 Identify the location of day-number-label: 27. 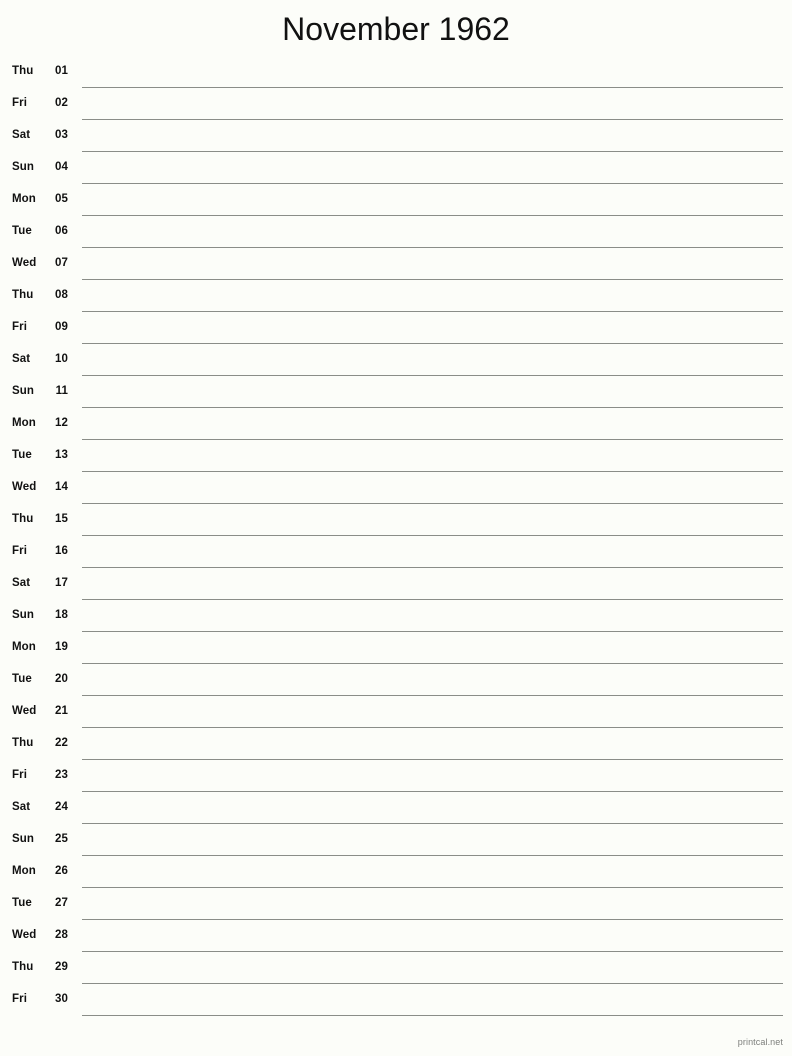
(61, 903).